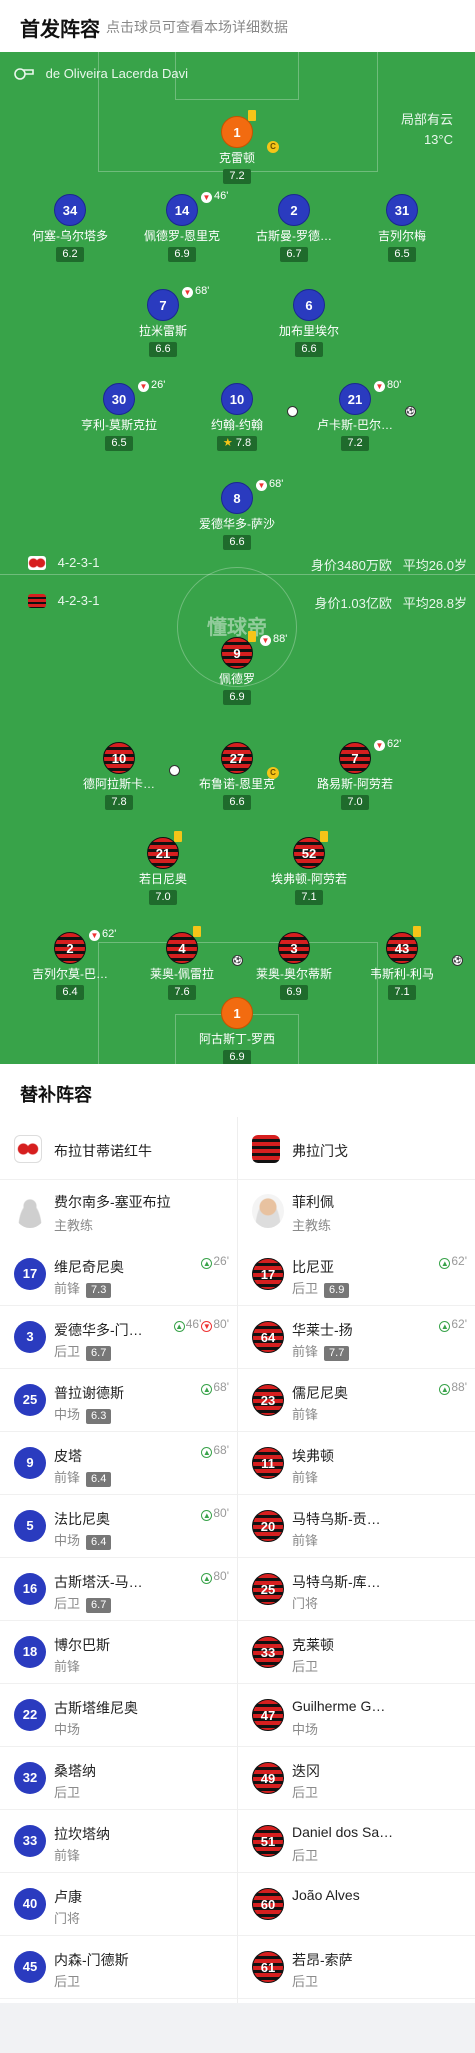 The height and width of the screenshot is (2053, 475). What do you see at coordinates (118, 1463) in the screenshot?
I see `home-sub-row: 9 皮塔 前锋 6.4 ▲ 68'` at bounding box center [118, 1463].